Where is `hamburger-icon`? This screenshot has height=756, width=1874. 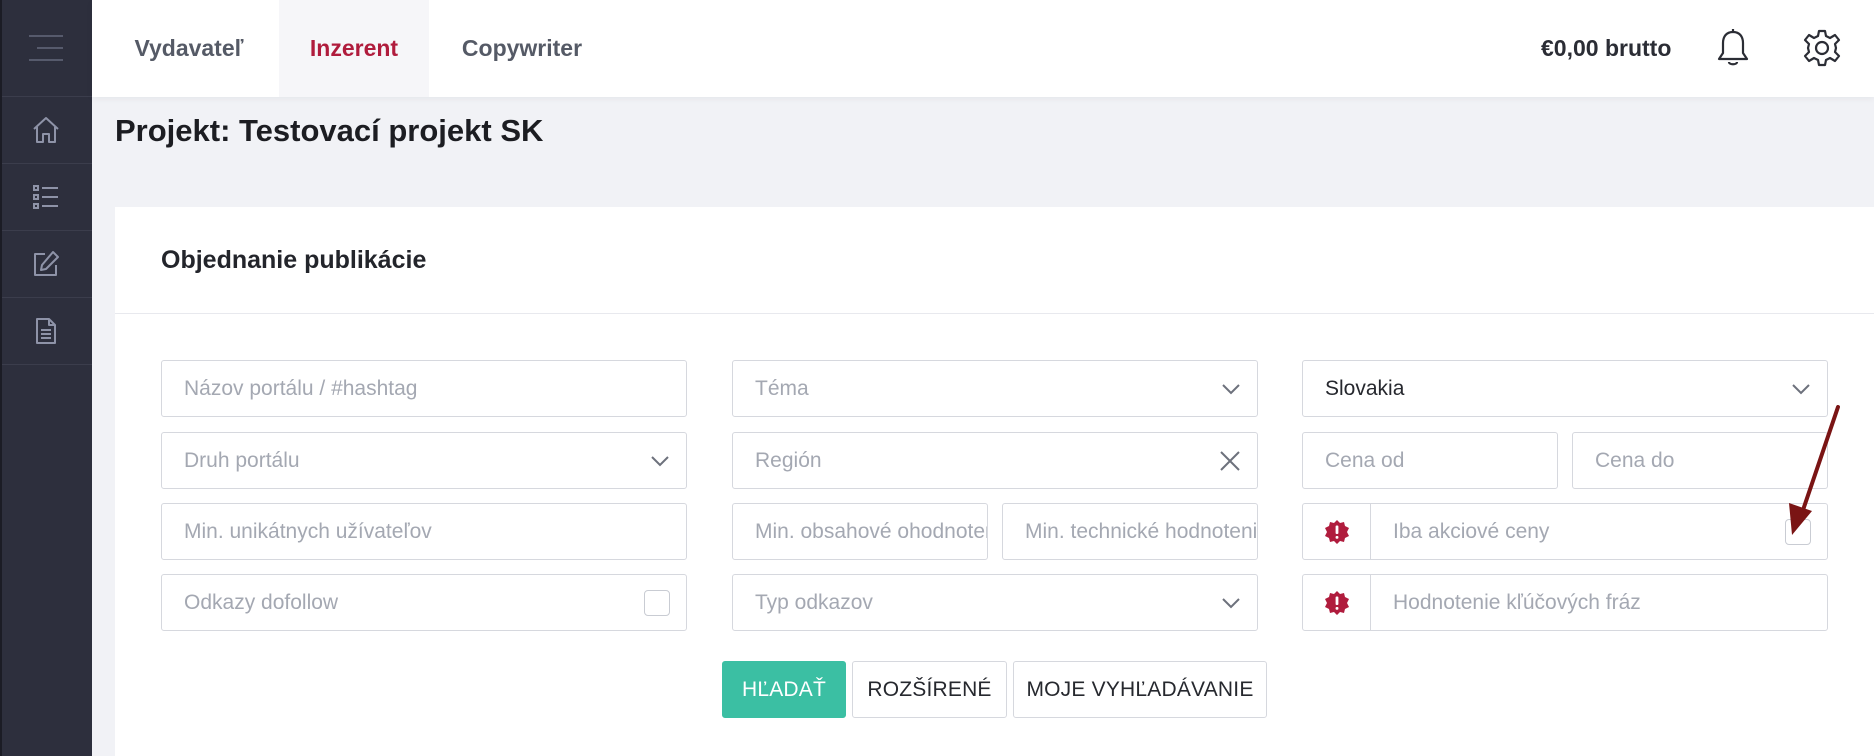 hamburger-icon is located at coordinates (46, 48).